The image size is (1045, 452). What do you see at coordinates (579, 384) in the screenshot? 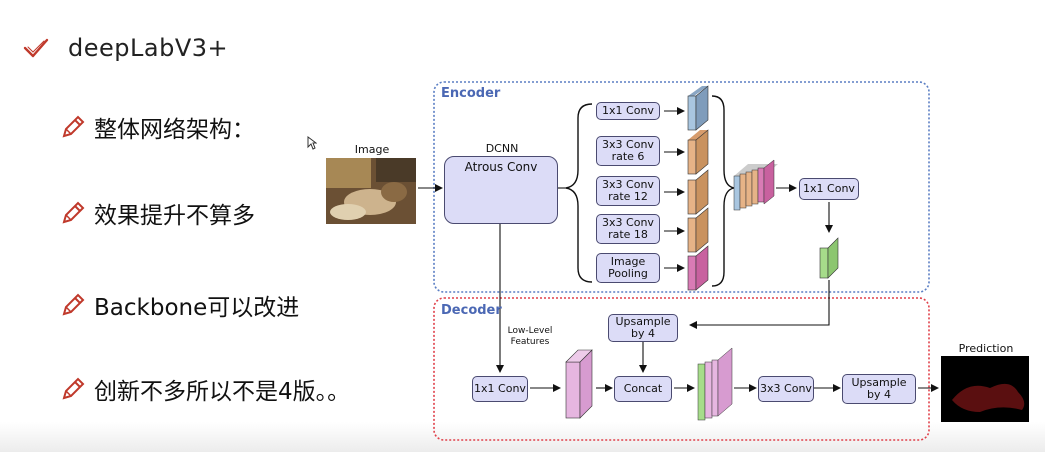
I see `decoder-lowlevel-feature` at bounding box center [579, 384].